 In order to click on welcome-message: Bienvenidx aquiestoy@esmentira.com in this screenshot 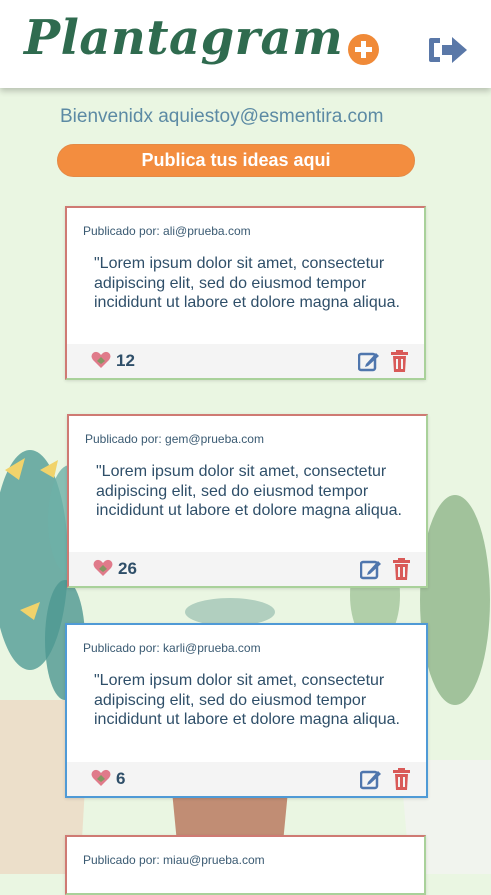, I will do `click(222, 116)`.